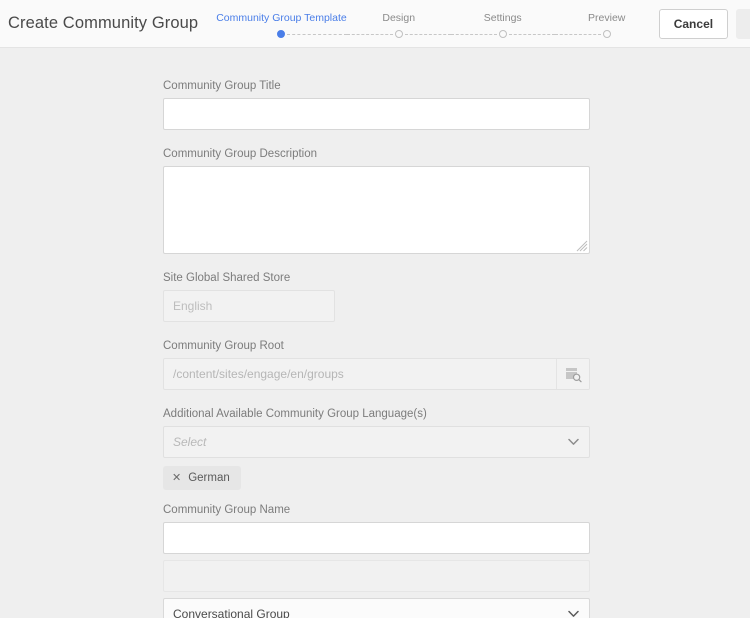 This screenshot has width=750, height=618. I want to click on community-group-description-label: Community Group Description, so click(240, 154).